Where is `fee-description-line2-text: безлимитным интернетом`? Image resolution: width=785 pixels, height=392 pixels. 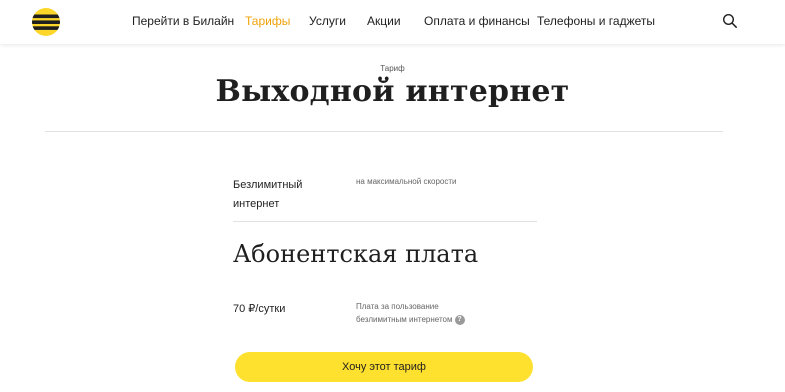 fee-description-line2-text: безлимитным интернетом is located at coordinates (404, 319).